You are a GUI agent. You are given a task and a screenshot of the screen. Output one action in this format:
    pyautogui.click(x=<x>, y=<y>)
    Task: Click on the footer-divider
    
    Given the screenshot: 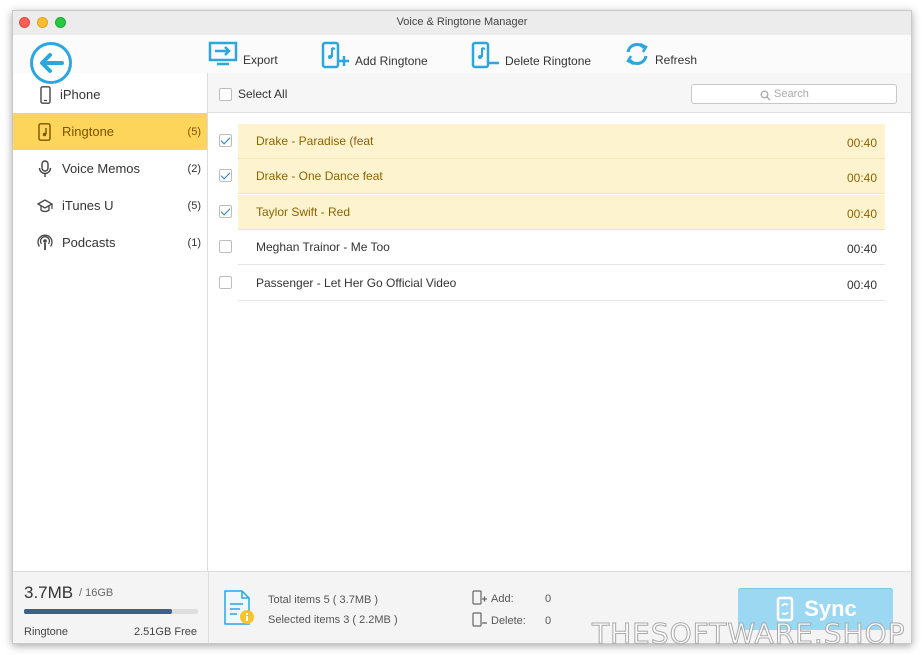 What is the action you would take?
    pyautogui.click(x=208, y=607)
    